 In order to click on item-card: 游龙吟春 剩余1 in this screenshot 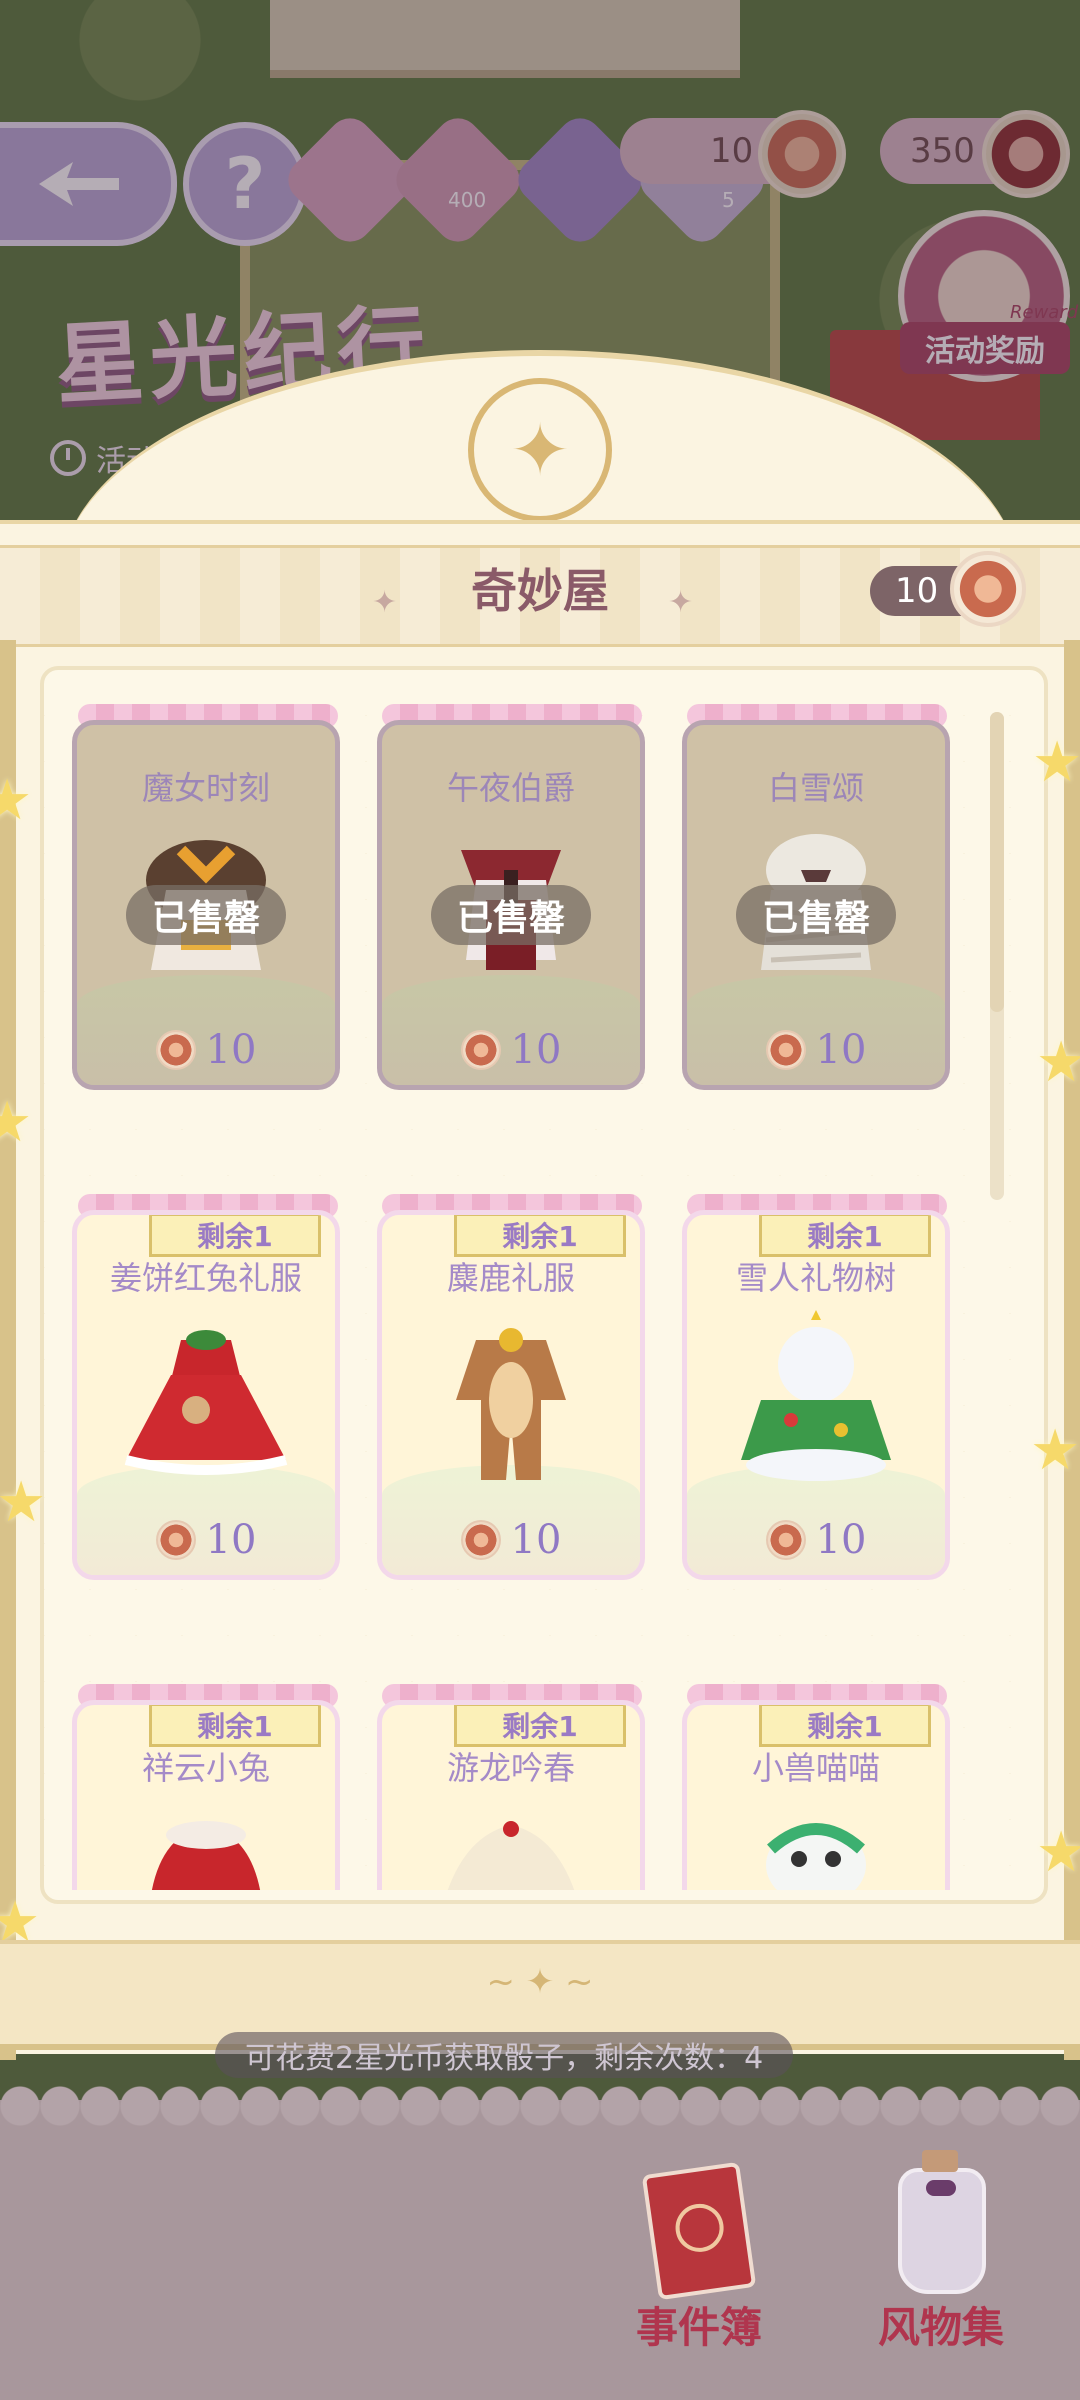, I will do `click(511, 1795)`.